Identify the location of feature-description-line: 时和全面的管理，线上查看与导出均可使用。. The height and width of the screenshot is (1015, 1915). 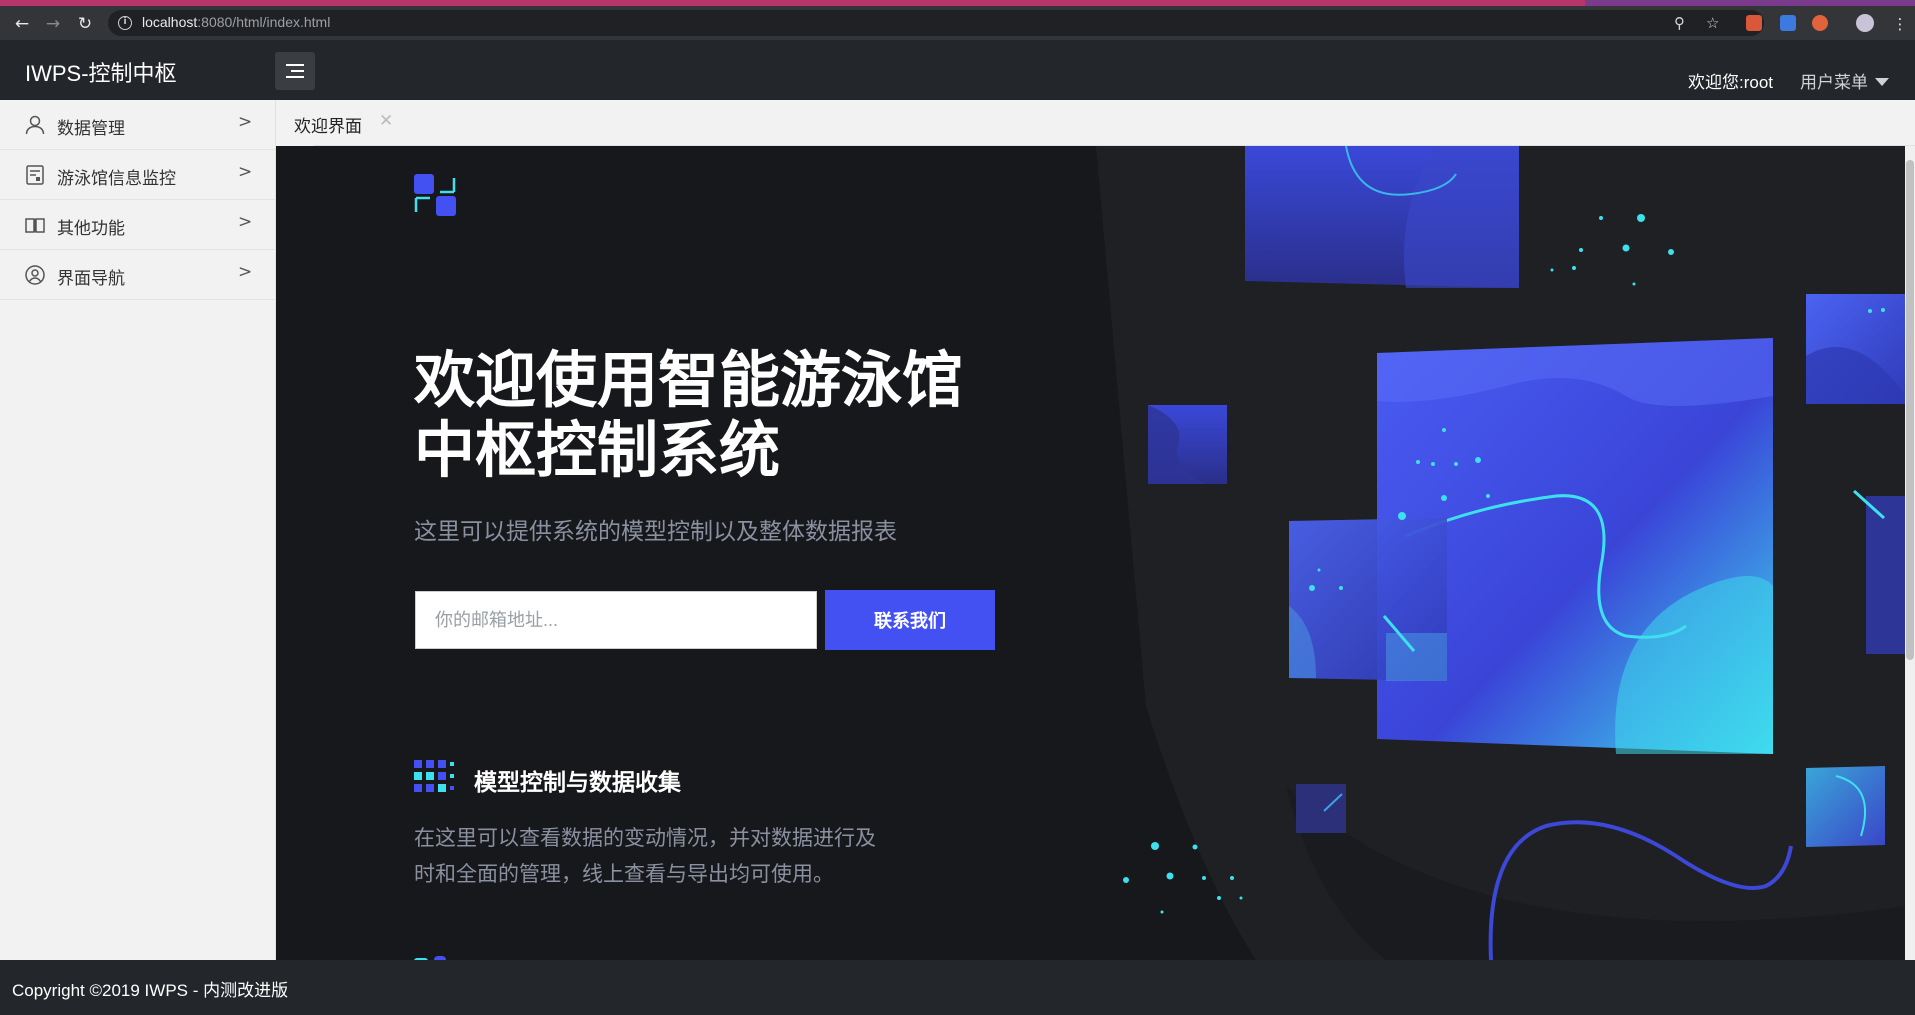
(624, 874).